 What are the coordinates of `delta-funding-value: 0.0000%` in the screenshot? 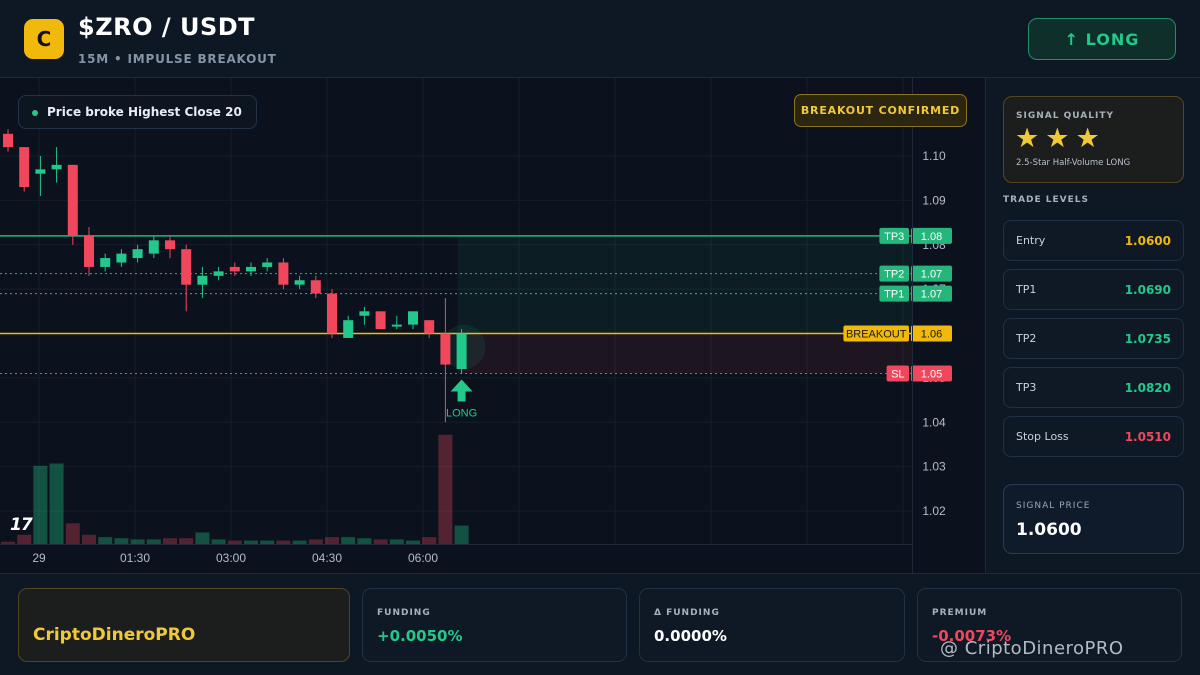 It's located at (690, 636).